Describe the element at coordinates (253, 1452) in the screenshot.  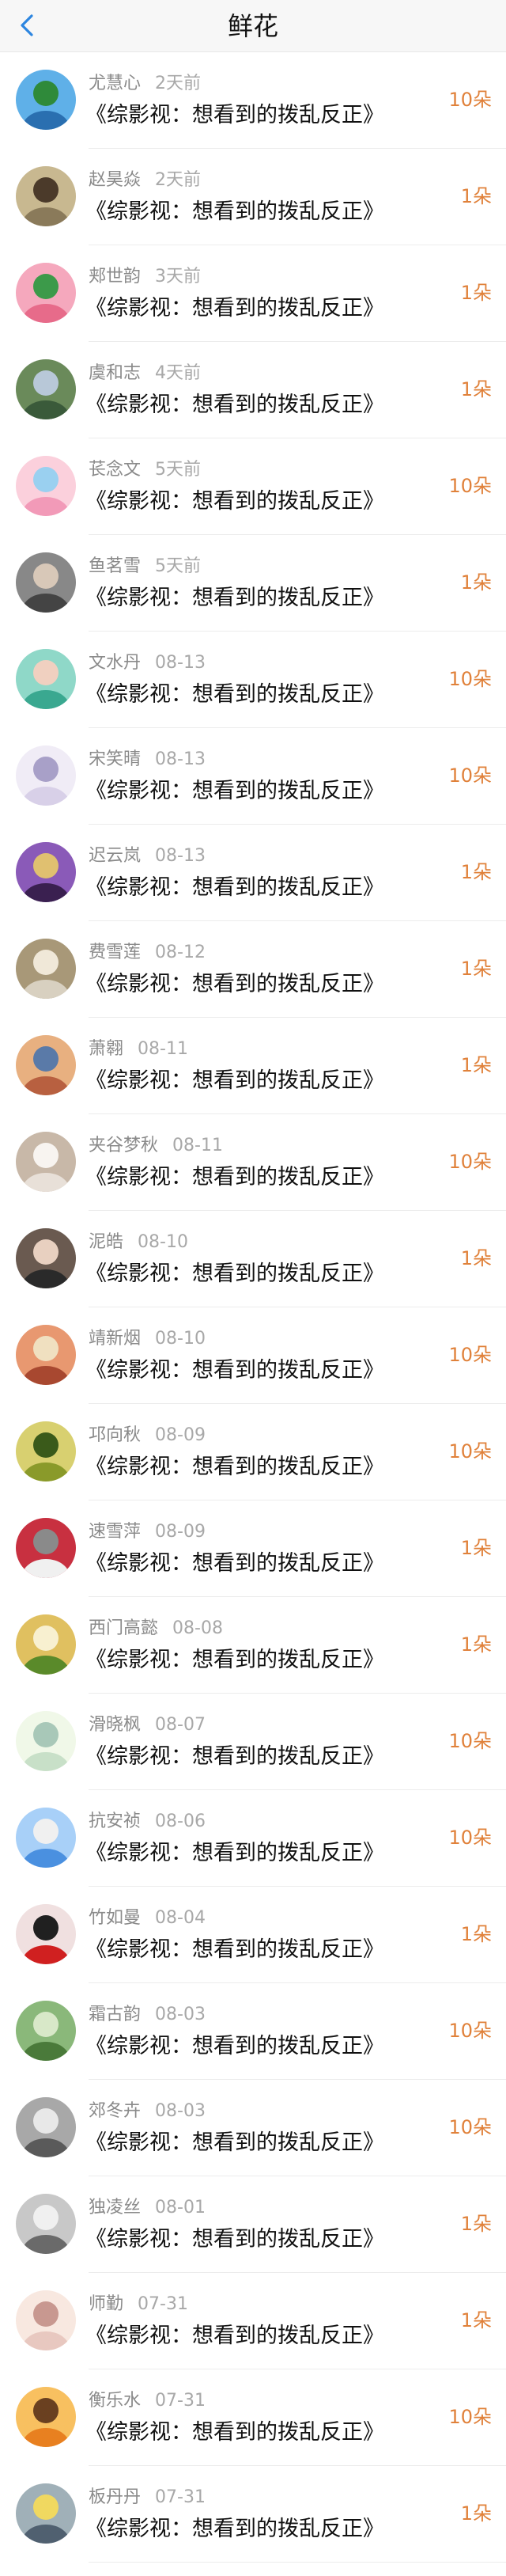
I see `list-item: 邛向秋 08-09 《综影视：想看到的拨乱反正》 10朵` at that location.